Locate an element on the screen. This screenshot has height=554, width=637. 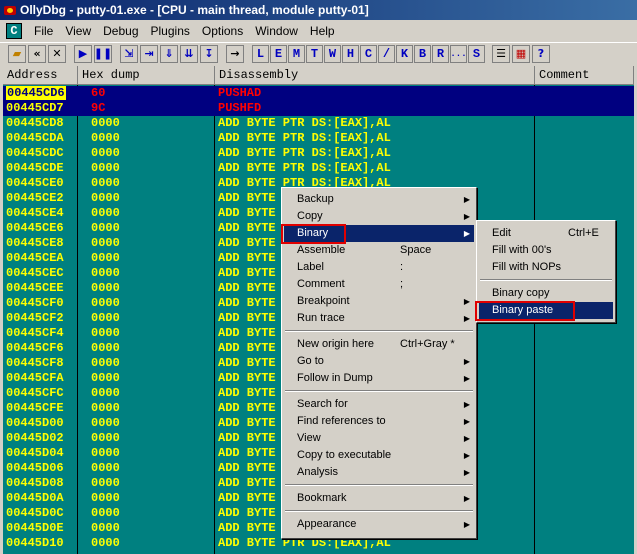
execute-till-return-icon: ↧ is located at coordinates (209, 53).